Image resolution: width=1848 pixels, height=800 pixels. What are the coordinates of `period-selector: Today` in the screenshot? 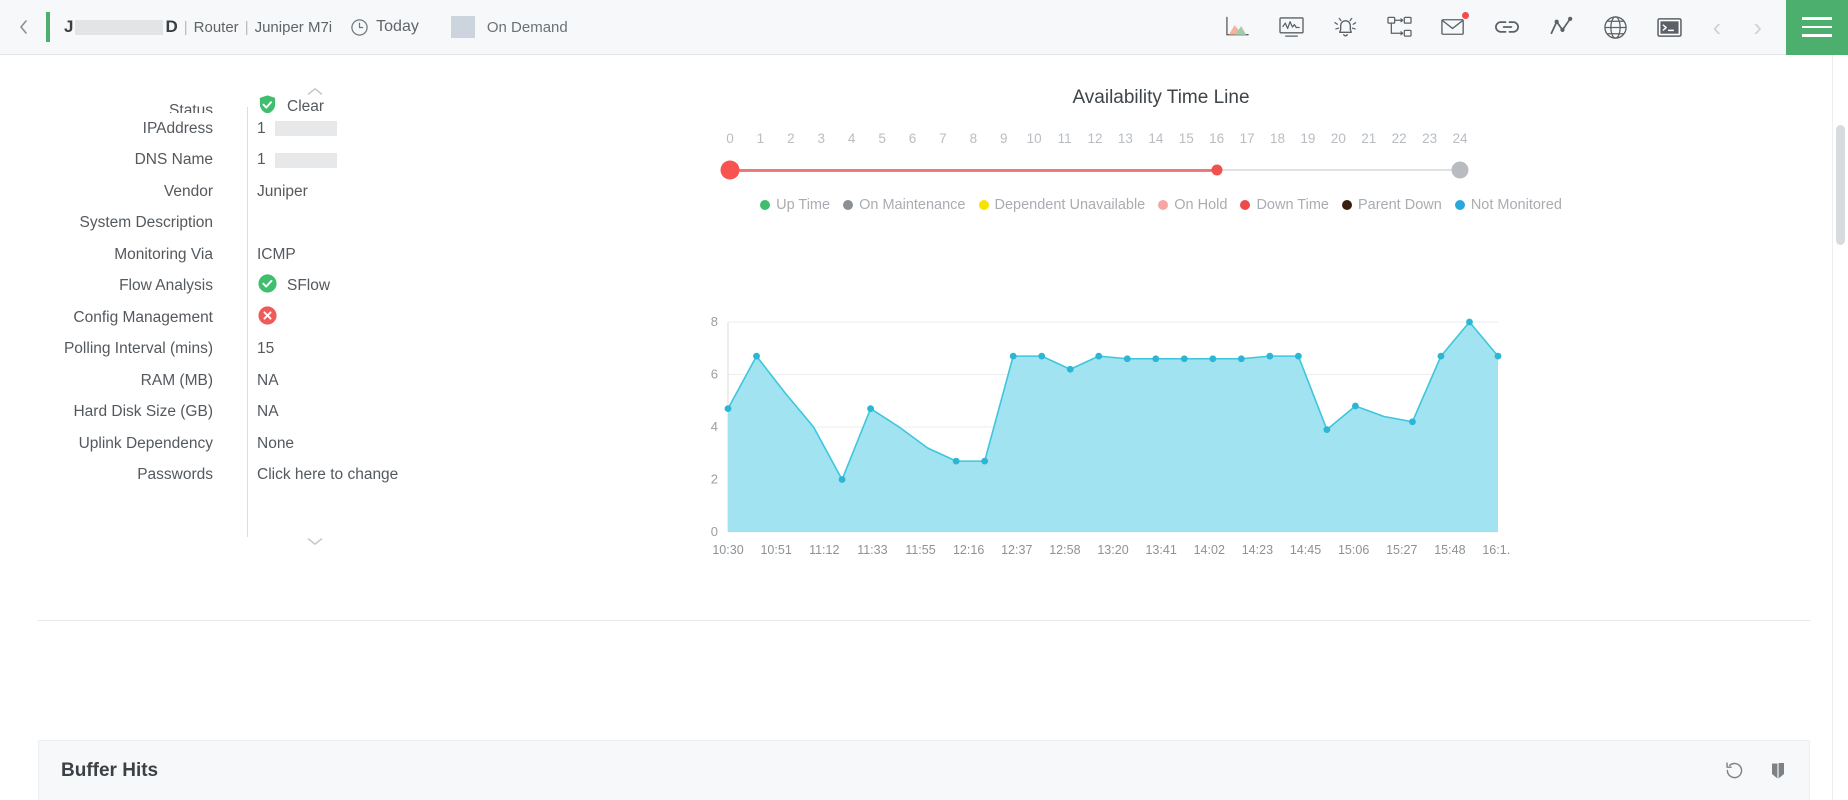 It's located at (384, 27).